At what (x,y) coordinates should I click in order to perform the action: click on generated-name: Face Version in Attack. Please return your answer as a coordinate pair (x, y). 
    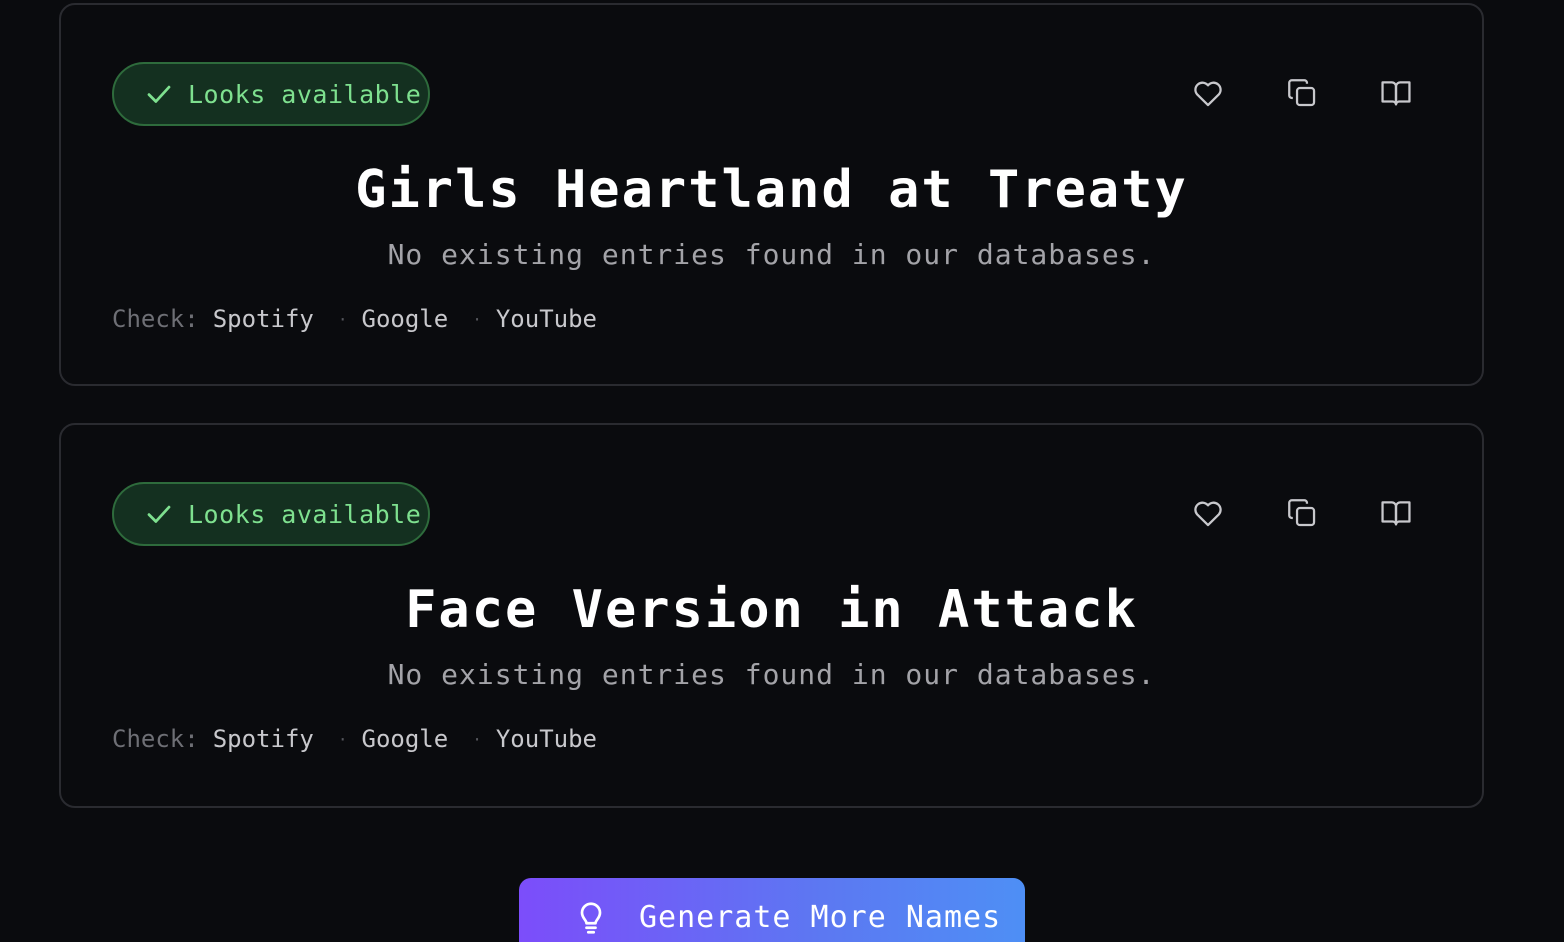
    Looking at the image, I should click on (771, 610).